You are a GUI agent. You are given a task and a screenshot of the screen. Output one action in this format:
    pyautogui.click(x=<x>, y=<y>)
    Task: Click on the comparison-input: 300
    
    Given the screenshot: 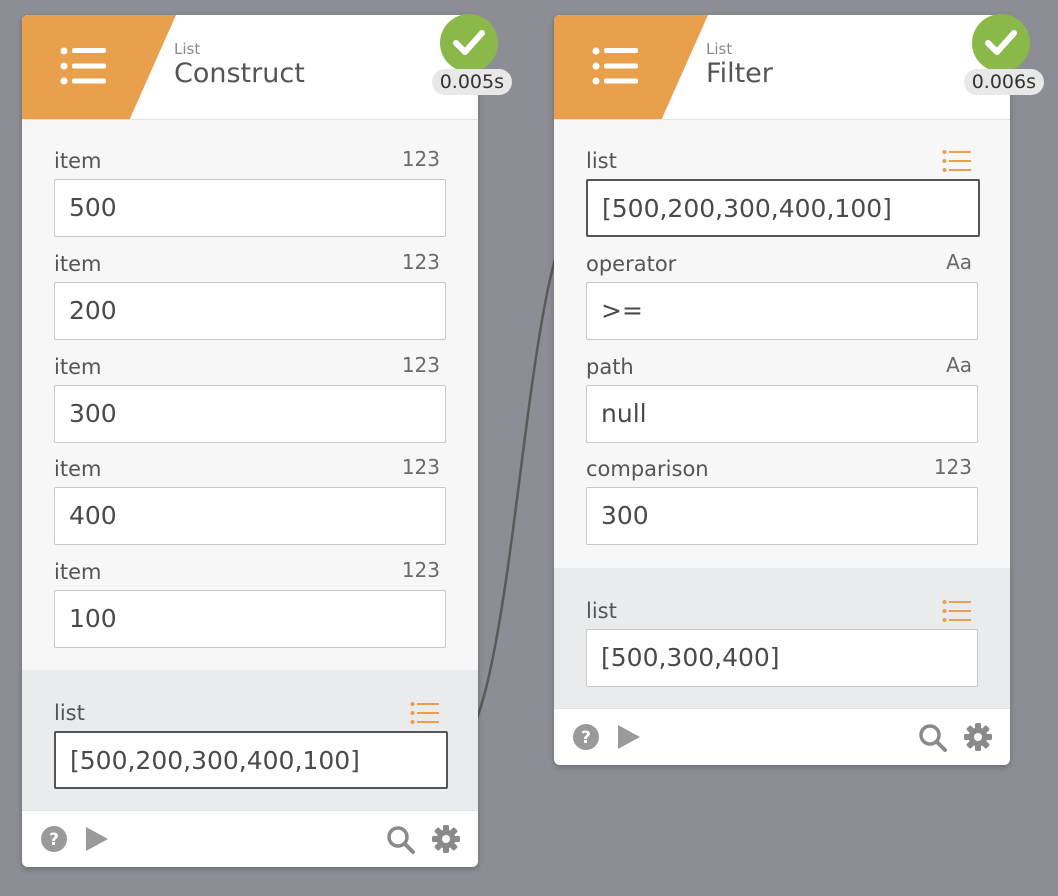 What is the action you would take?
    pyautogui.click(x=782, y=516)
    